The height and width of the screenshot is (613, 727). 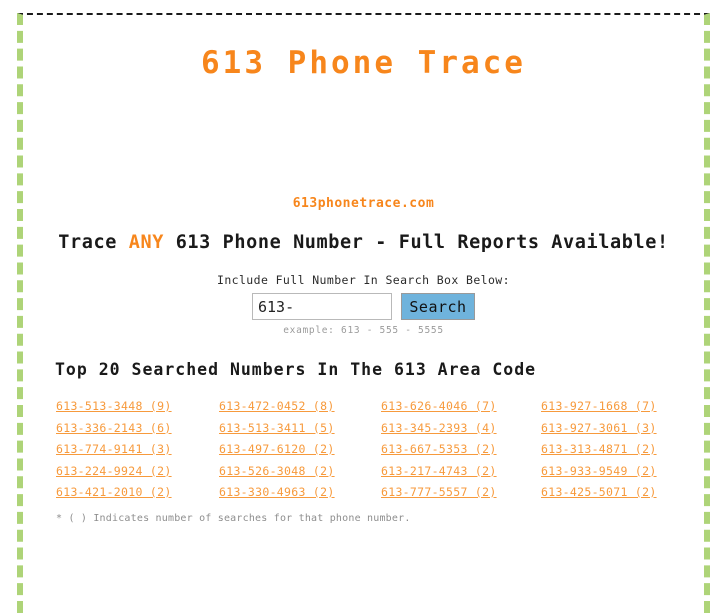 What do you see at coordinates (438, 306) in the screenshot?
I see `search-button: Search` at bounding box center [438, 306].